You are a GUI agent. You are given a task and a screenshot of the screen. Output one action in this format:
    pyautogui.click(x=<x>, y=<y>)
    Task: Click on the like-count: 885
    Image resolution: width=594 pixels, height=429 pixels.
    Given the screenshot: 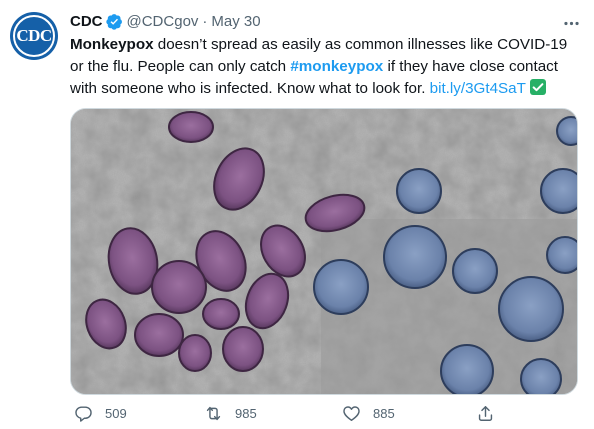 What is the action you would take?
    pyautogui.click(x=384, y=413)
    